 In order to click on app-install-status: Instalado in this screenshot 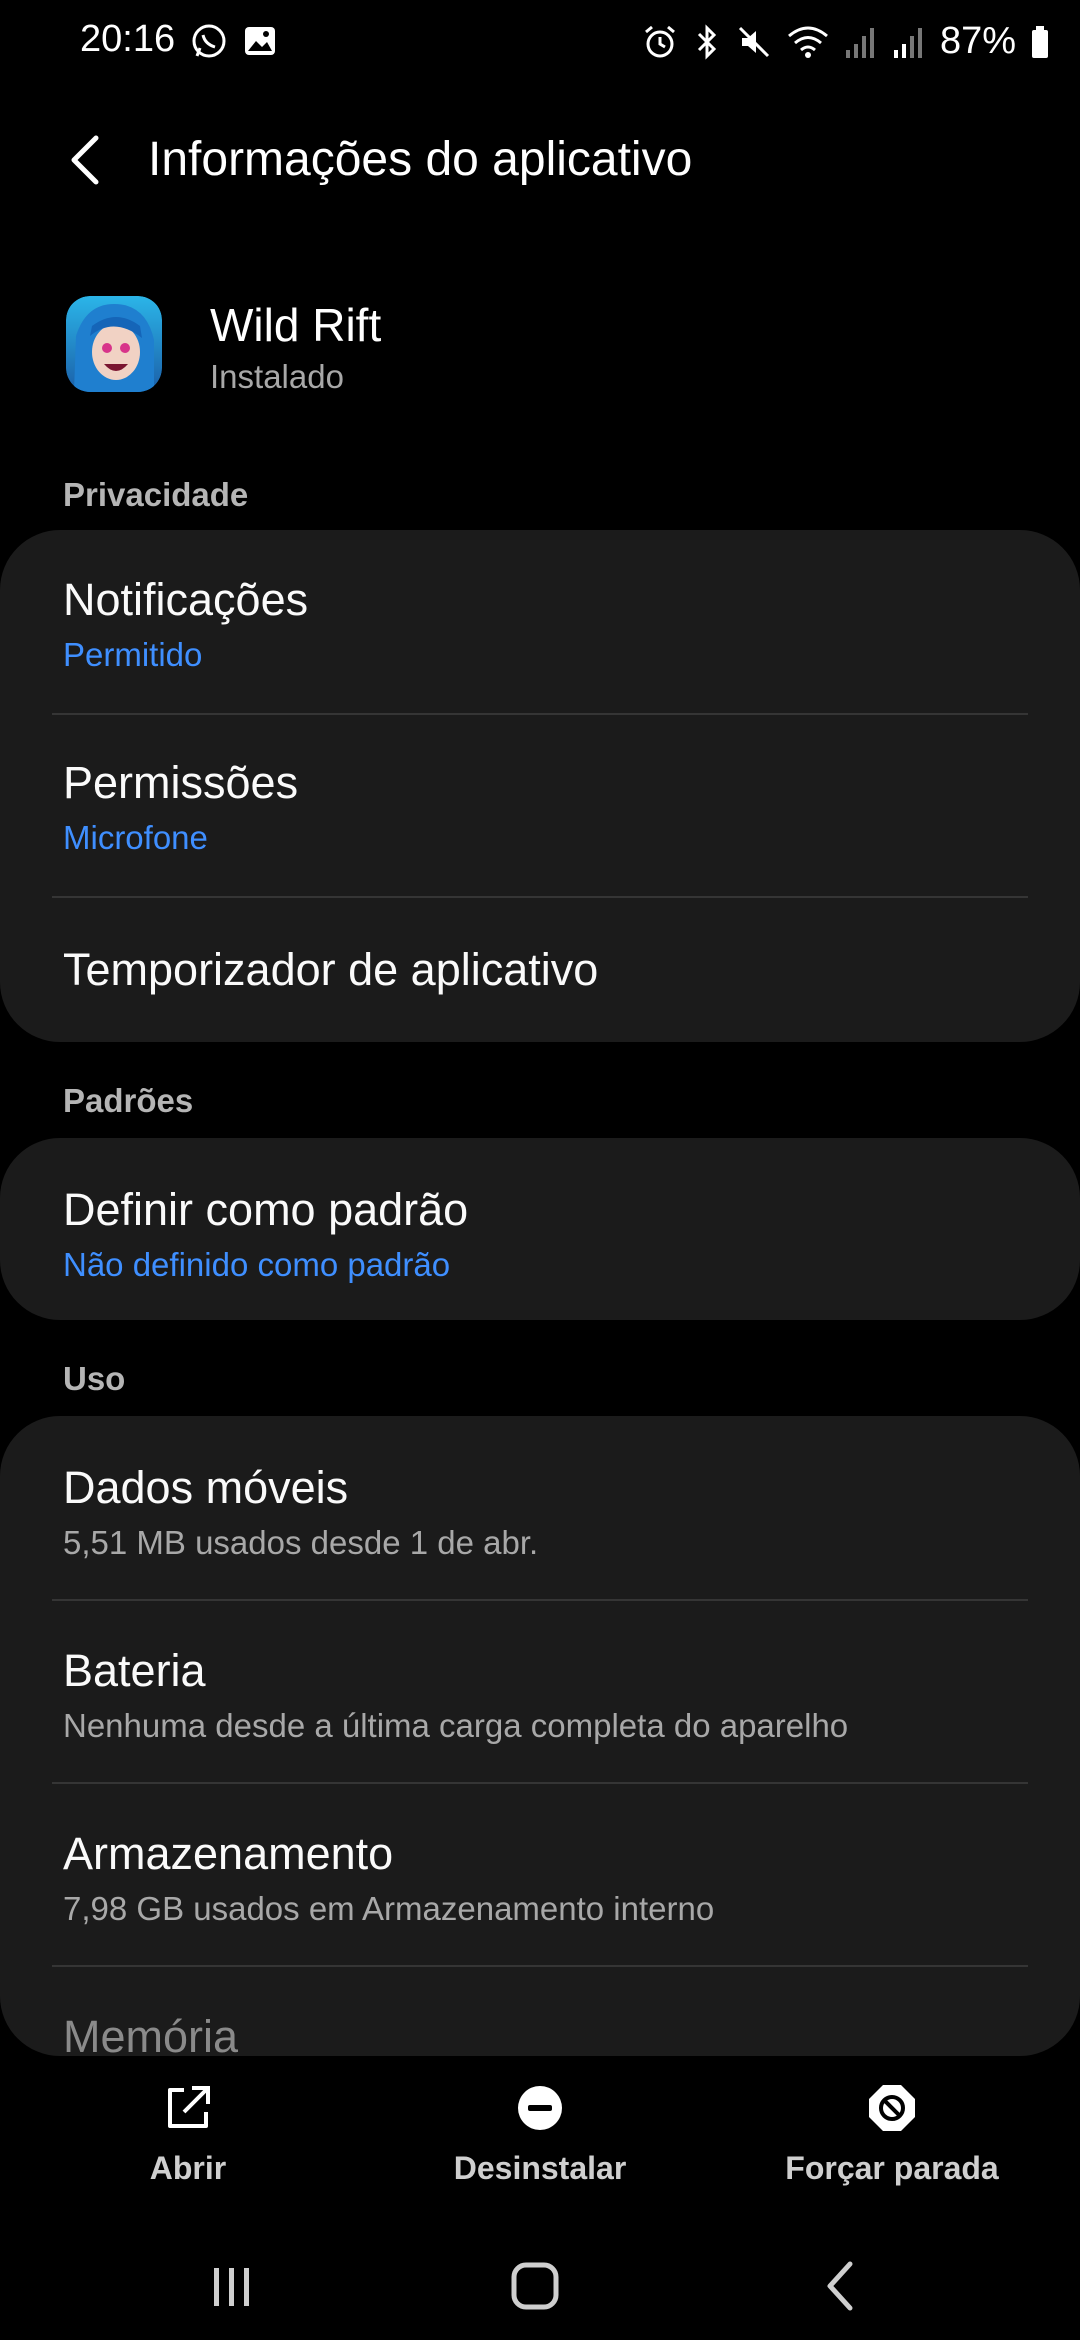, I will do `click(277, 376)`.